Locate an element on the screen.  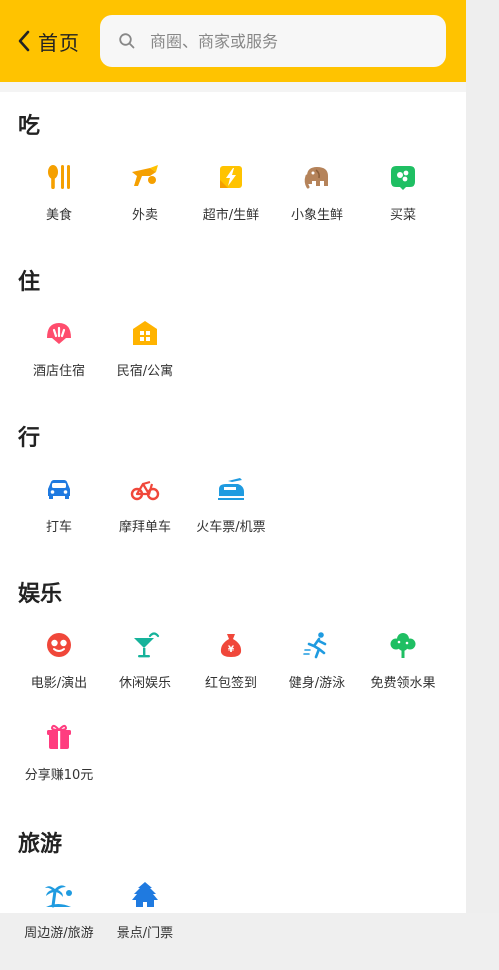
top-bar: 首页 is located at coordinates (233, 41).